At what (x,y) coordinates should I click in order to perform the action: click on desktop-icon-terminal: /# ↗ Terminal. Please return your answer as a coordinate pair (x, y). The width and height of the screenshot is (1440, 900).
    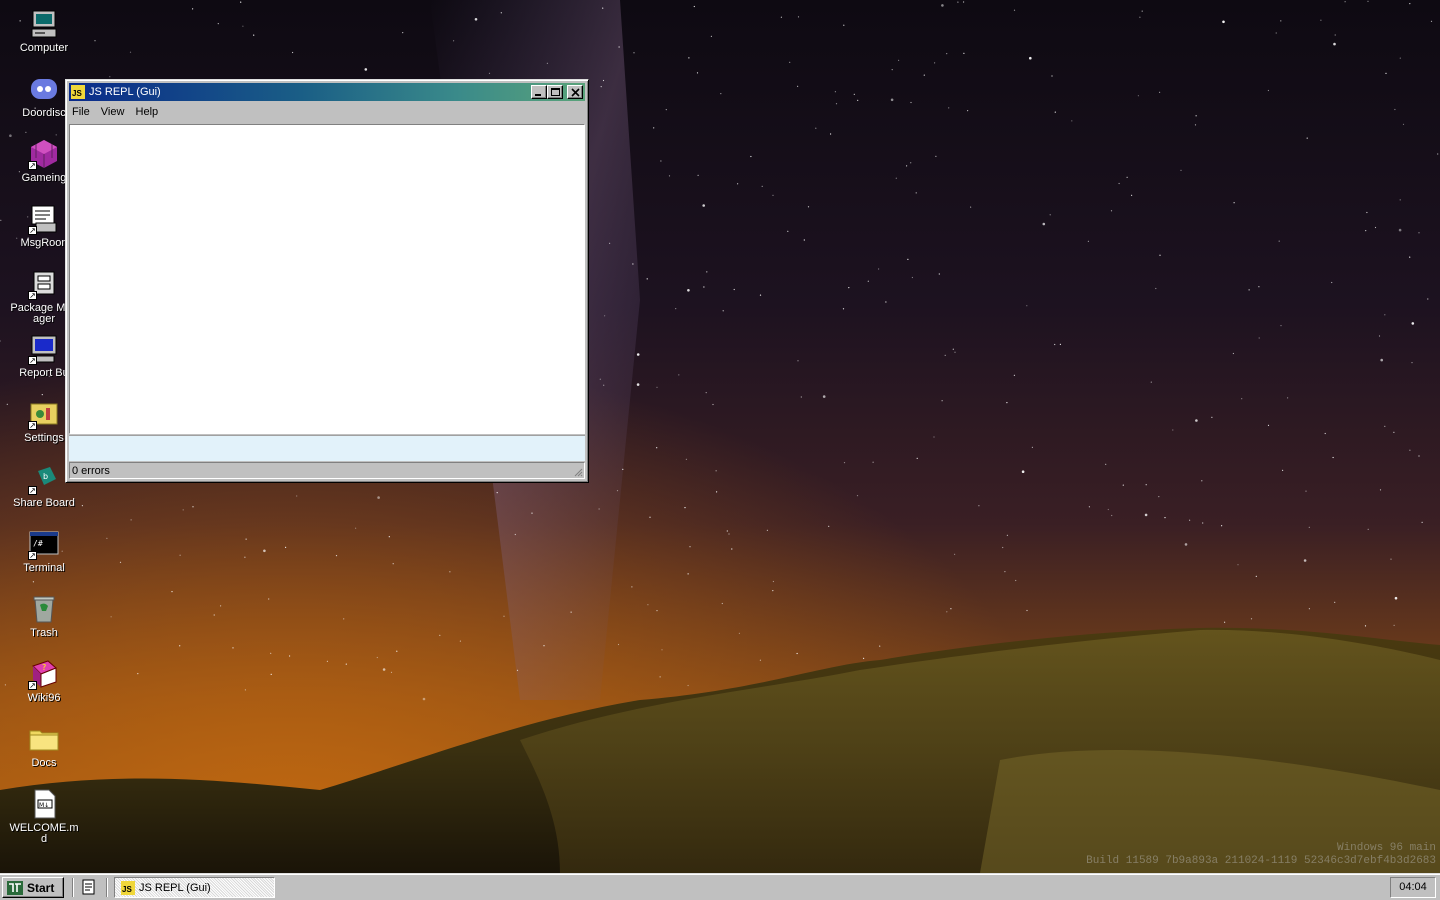
    Looking at the image, I should click on (44, 553).